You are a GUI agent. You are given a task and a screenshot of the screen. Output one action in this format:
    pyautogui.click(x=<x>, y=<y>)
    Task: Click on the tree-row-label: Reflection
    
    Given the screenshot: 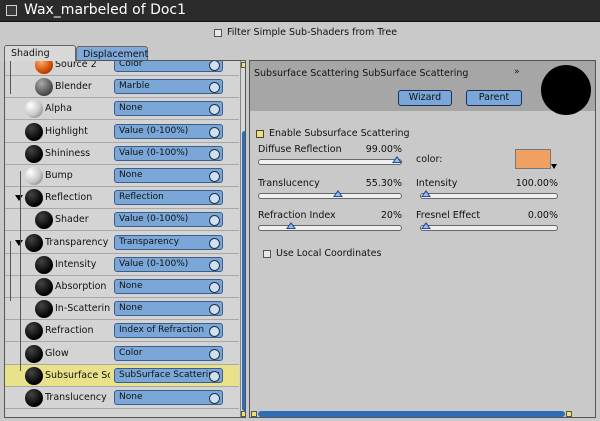 What is the action you would take?
    pyautogui.click(x=69, y=198)
    